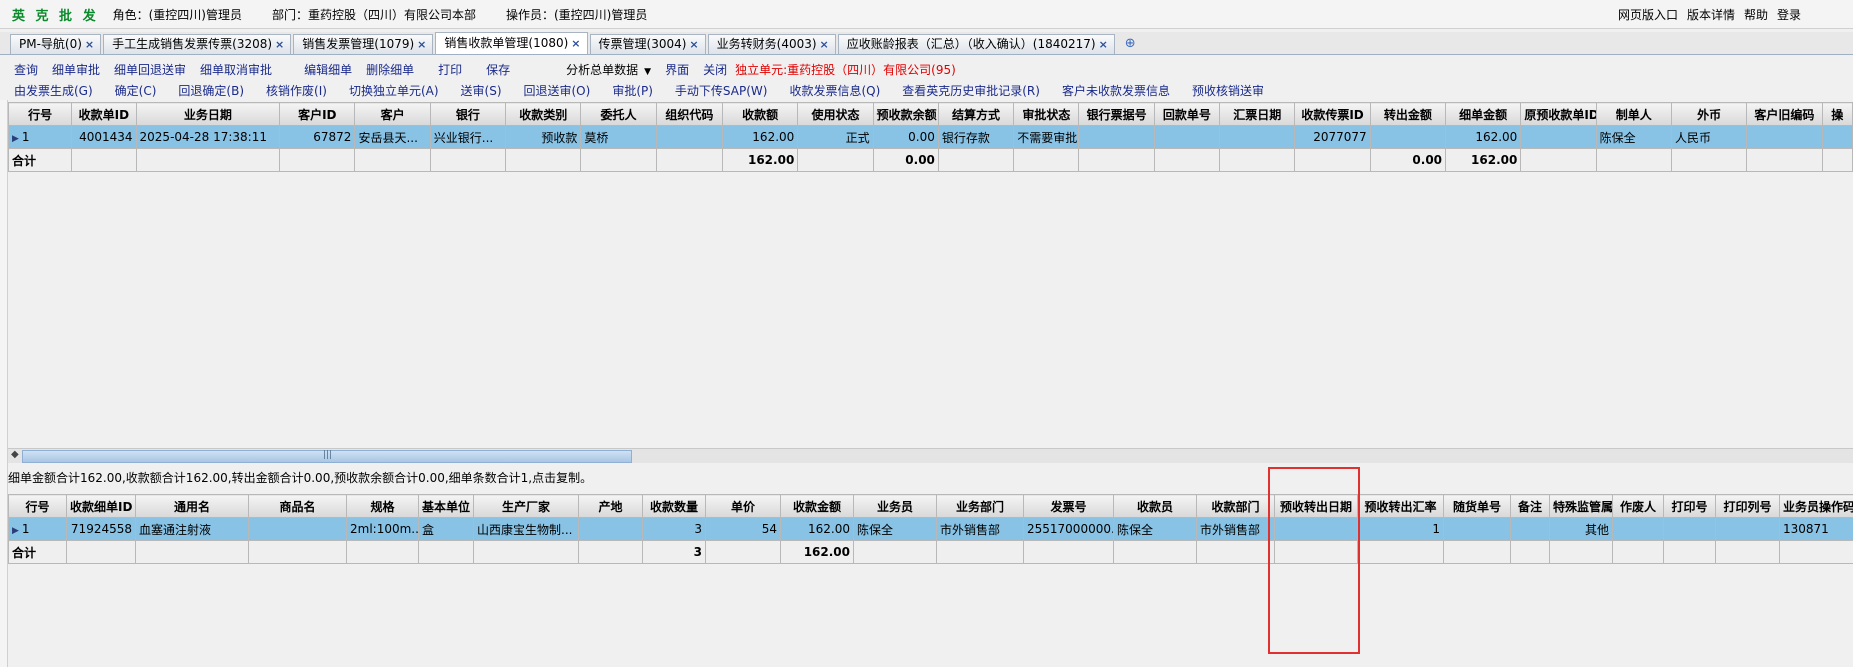  I want to click on column-header: 委托人, so click(618, 114).